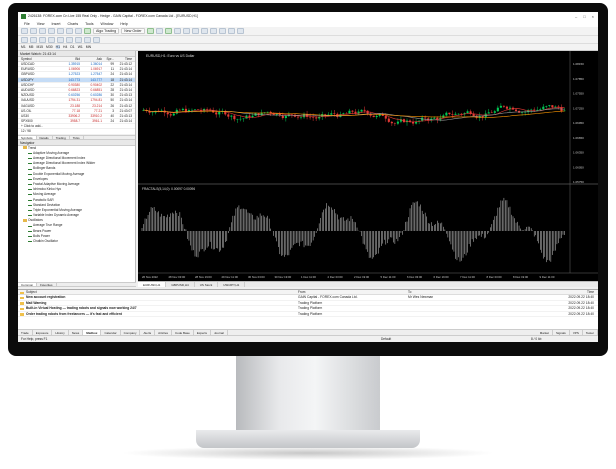 This screenshot has width=616, height=469. Describe the element at coordinates (87, 31) in the screenshot. I see `ide-icon` at that location.